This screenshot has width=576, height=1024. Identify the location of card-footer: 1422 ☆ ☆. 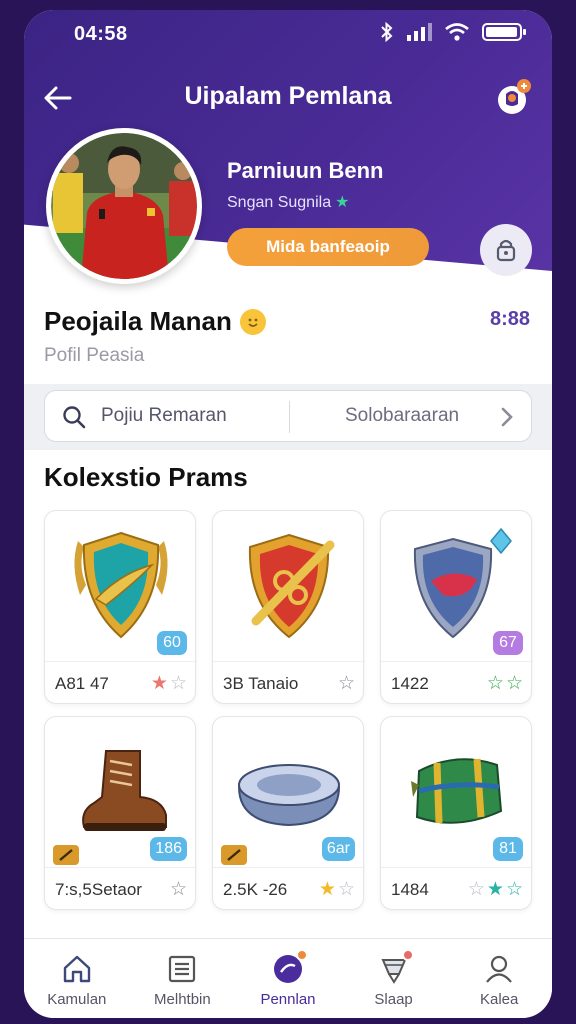
(457, 683).